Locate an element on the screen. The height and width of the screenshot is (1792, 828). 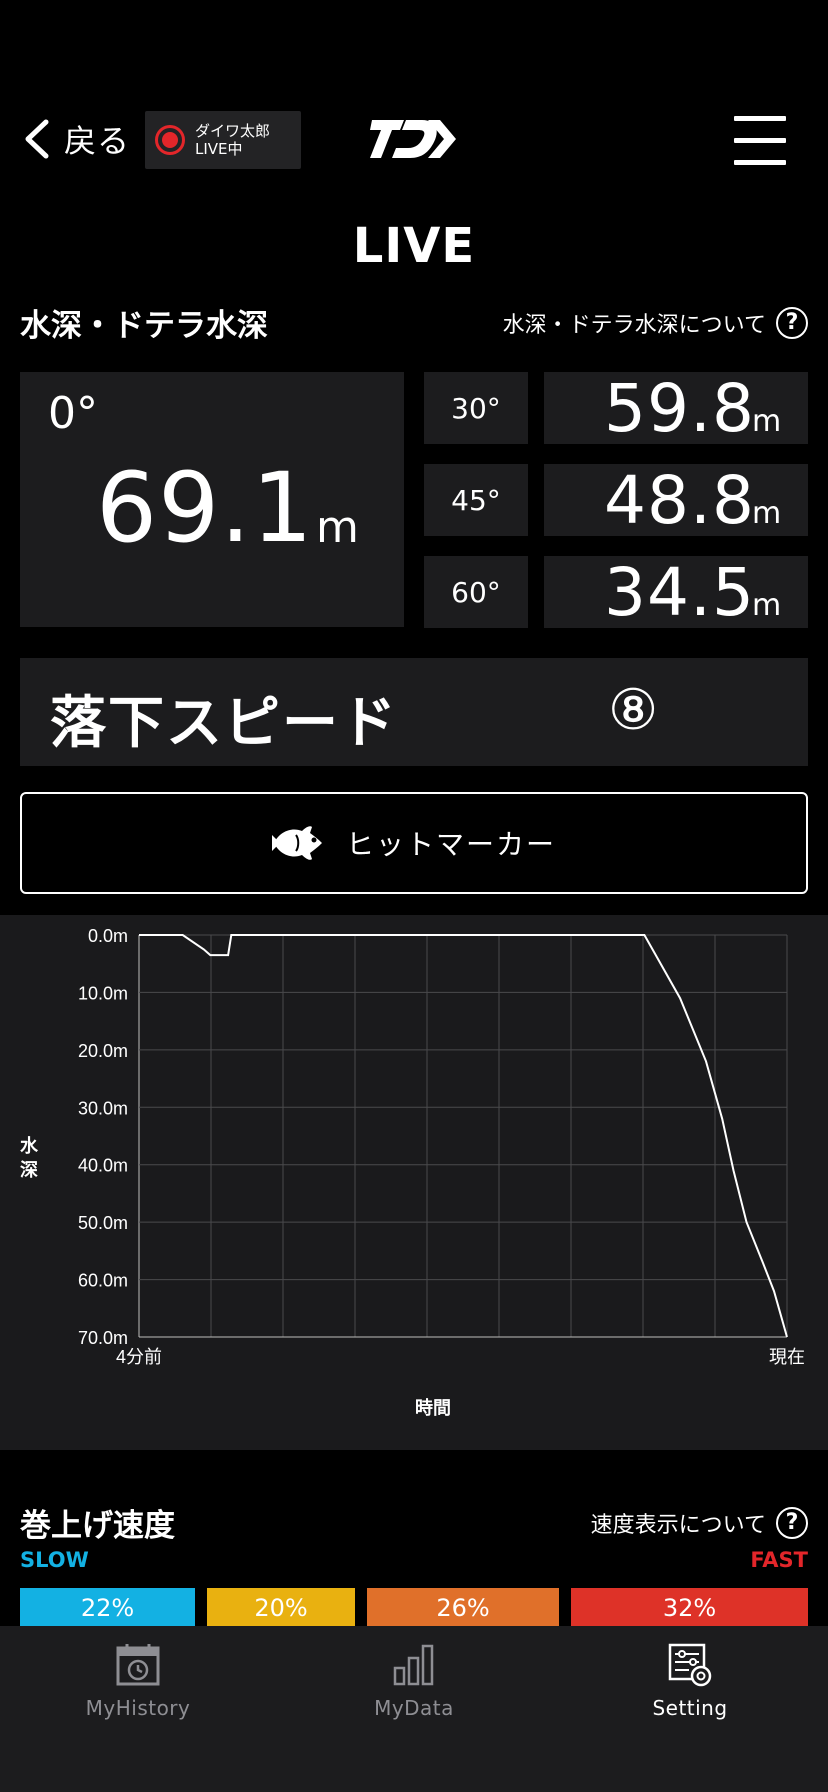
tab-myhistory-label: MyHistory is located at coordinates (138, 1708).